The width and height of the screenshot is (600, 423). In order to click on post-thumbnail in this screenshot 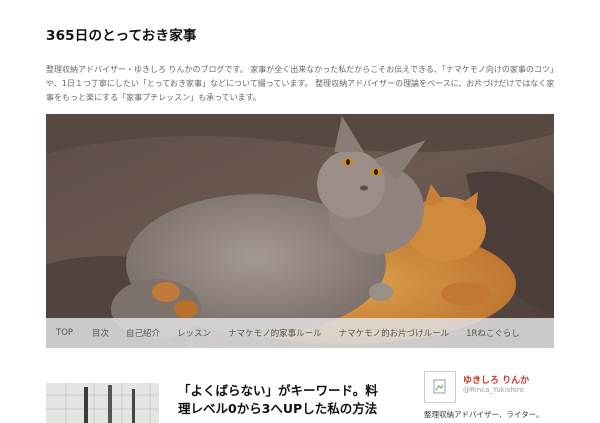, I will do `click(102, 403)`.